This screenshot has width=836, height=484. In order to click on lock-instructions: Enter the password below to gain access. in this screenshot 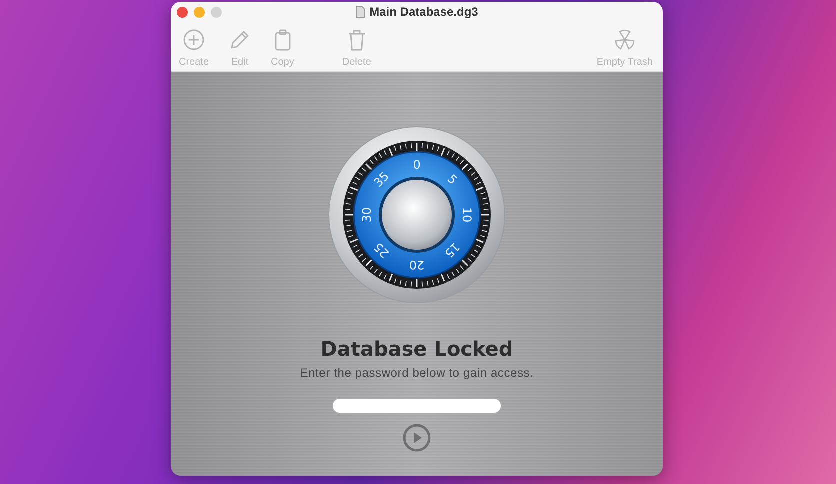, I will do `click(417, 373)`.